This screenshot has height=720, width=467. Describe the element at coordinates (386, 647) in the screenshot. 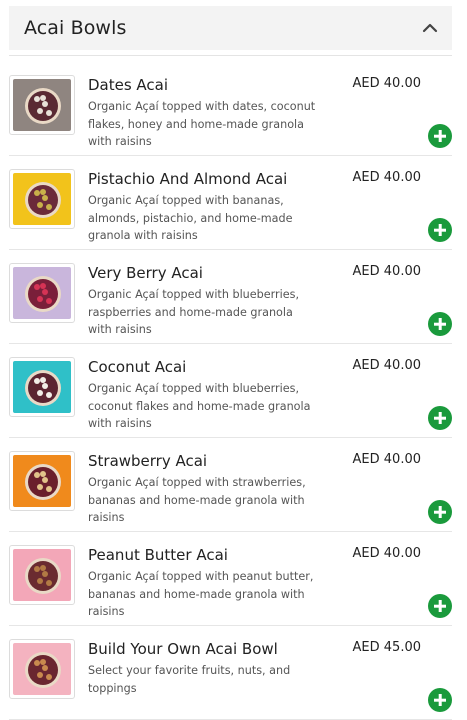

I see `item-price: AED 45.00` at that location.